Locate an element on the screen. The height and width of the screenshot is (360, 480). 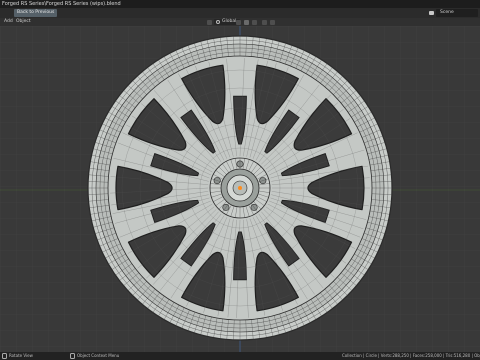
scene-icon is located at coordinates (431, 13).